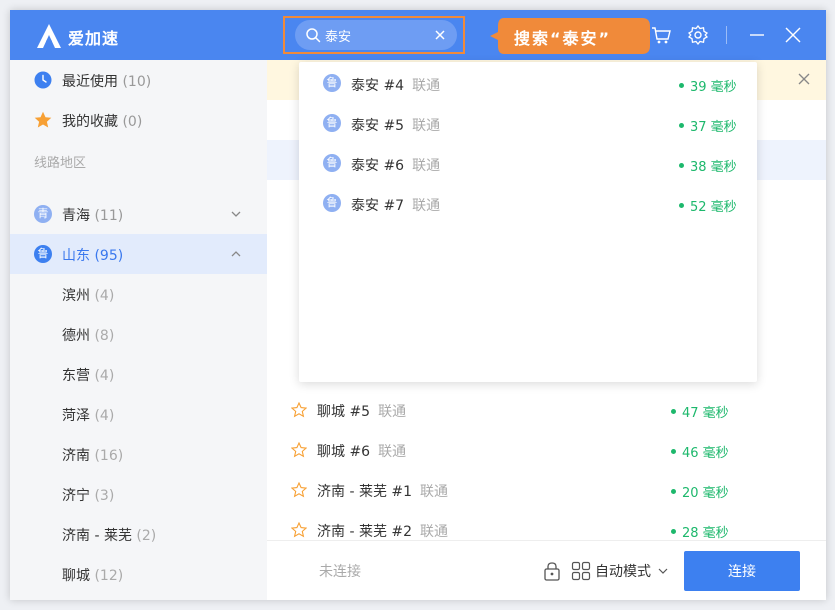  I want to click on city-count: (16), so click(109, 456).